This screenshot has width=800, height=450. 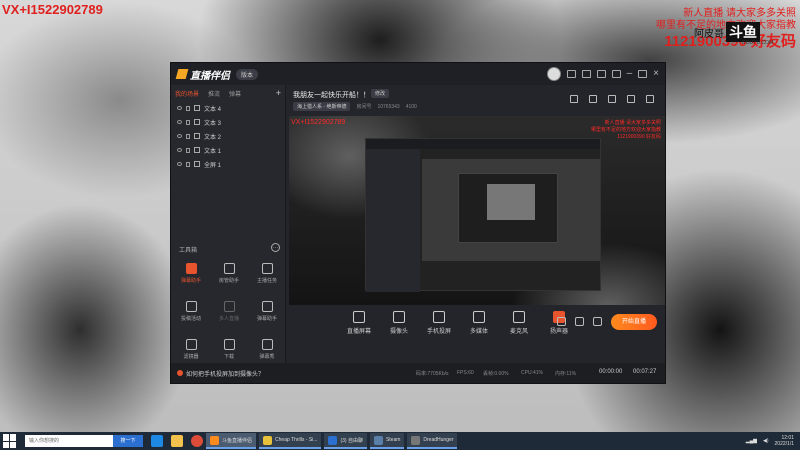 I want to click on add-scene-button: +, so click(x=278, y=93).